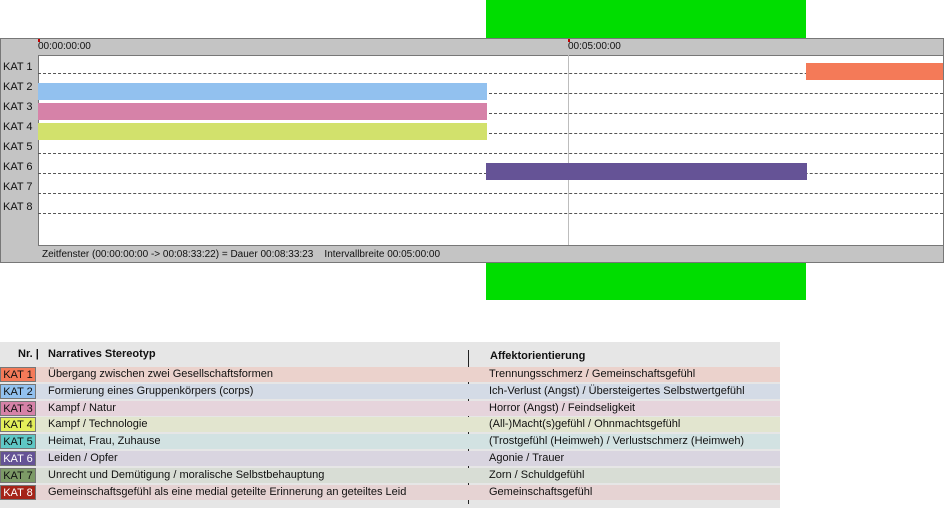 The width and height of the screenshot is (945, 530). I want to click on legend-row, so click(390, 408).